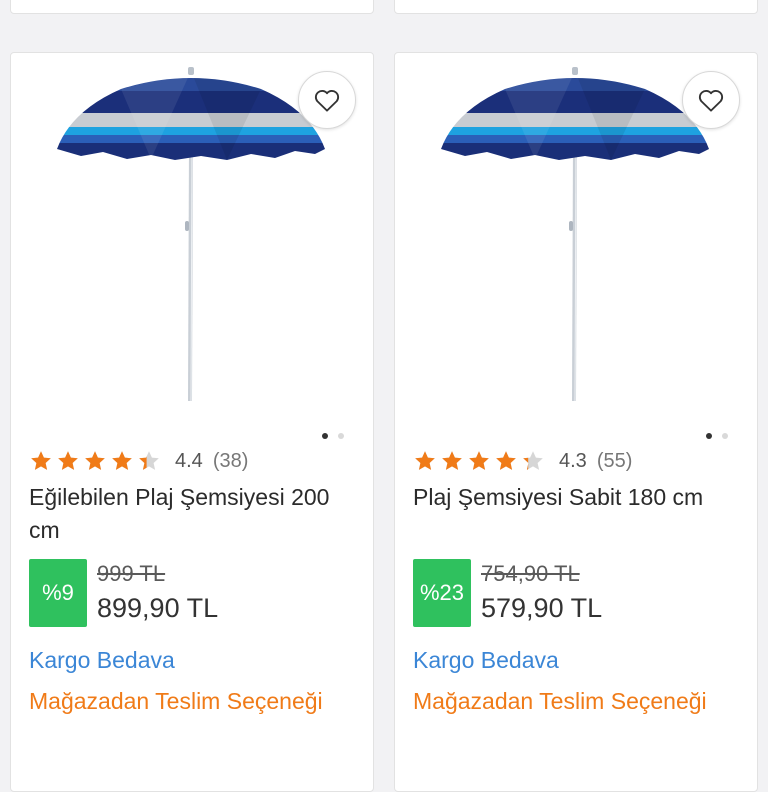 Image resolution: width=768 pixels, height=792 pixels. What do you see at coordinates (131, 573) in the screenshot?
I see `old-price: 999 TL` at bounding box center [131, 573].